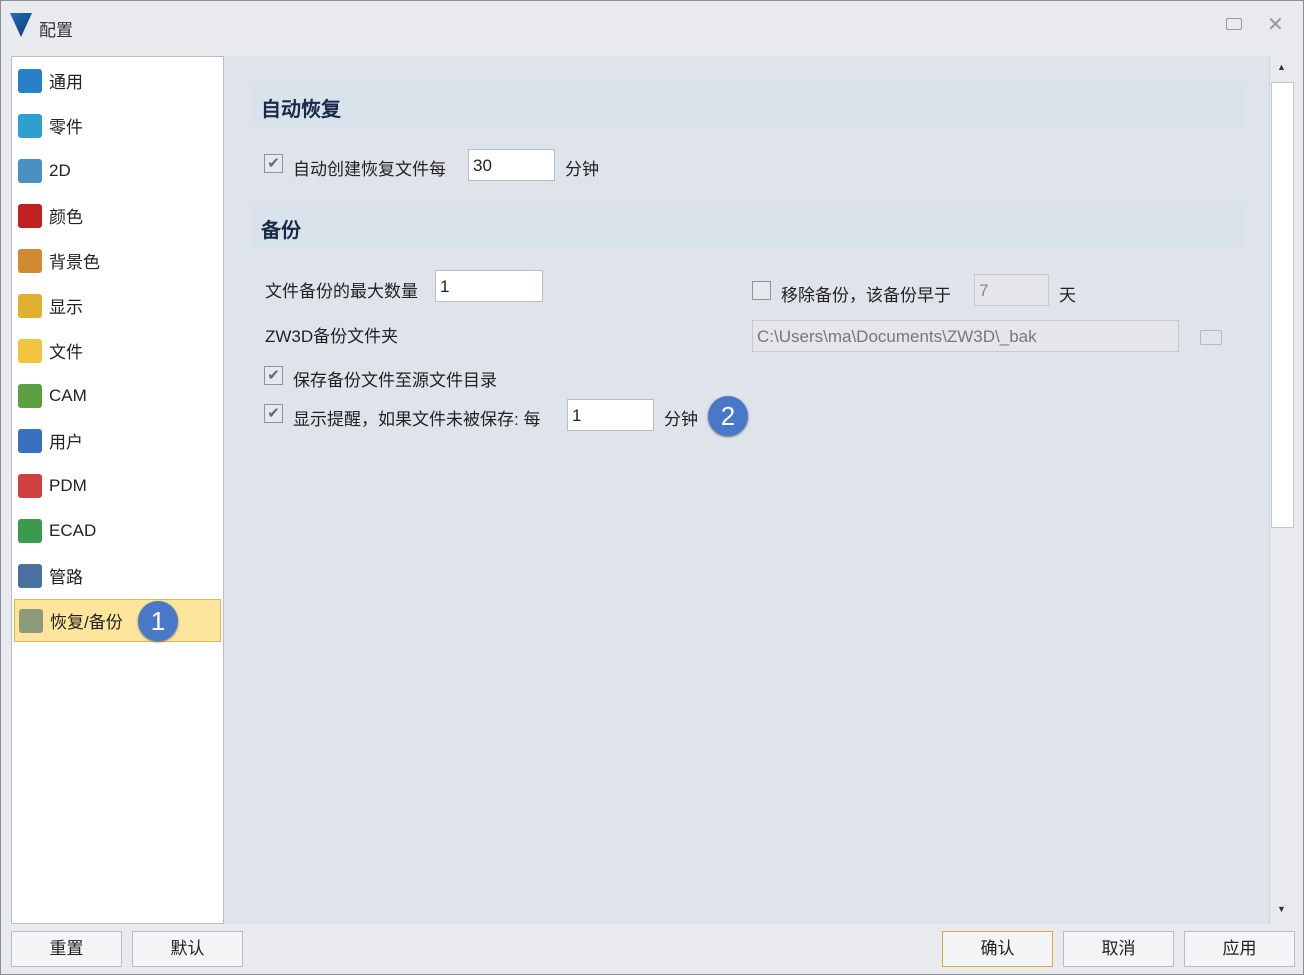  What do you see at coordinates (187, 949) in the screenshot?
I see `default-button: 默认` at bounding box center [187, 949].